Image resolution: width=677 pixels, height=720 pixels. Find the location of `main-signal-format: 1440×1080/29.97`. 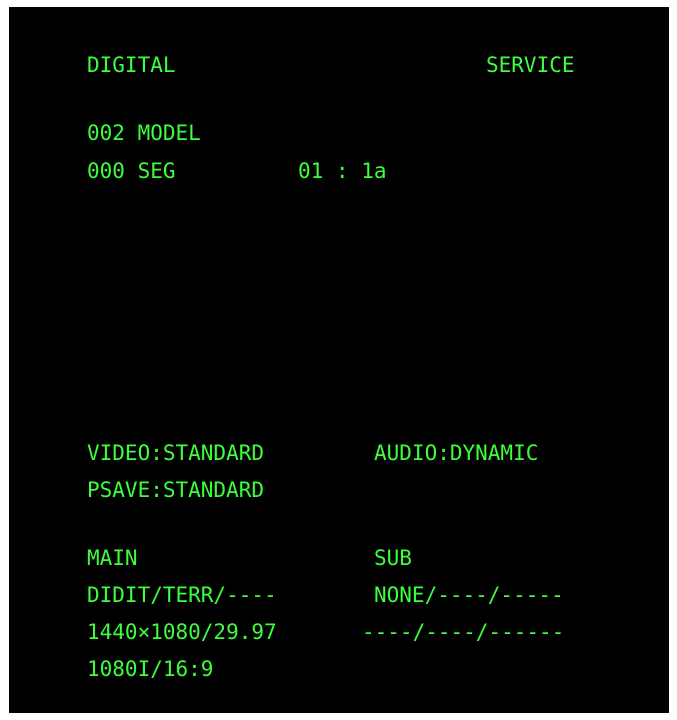

main-signal-format: 1440×1080/29.97 is located at coordinates (182, 632).